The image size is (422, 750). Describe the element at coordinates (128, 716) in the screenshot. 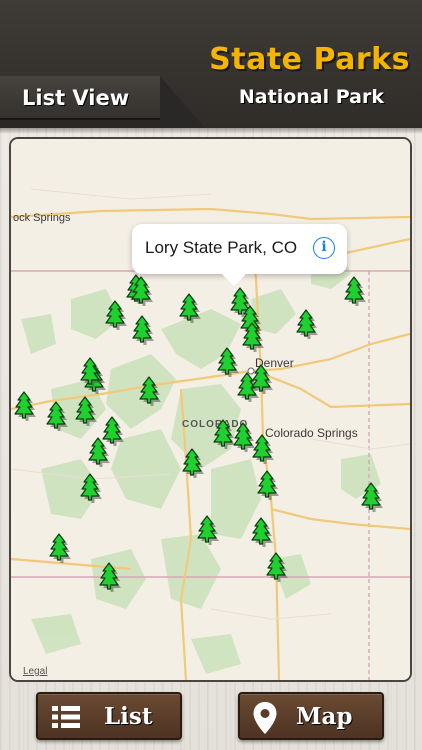

I see `list-button-label: List` at that location.